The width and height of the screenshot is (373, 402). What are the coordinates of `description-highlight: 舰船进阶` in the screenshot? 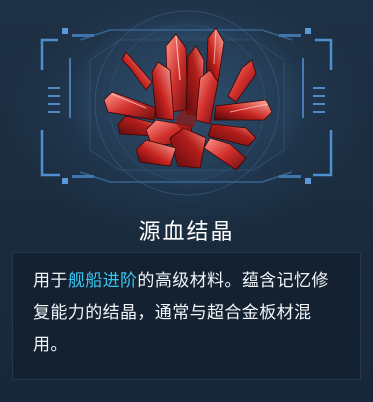 It's located at (102, 281).